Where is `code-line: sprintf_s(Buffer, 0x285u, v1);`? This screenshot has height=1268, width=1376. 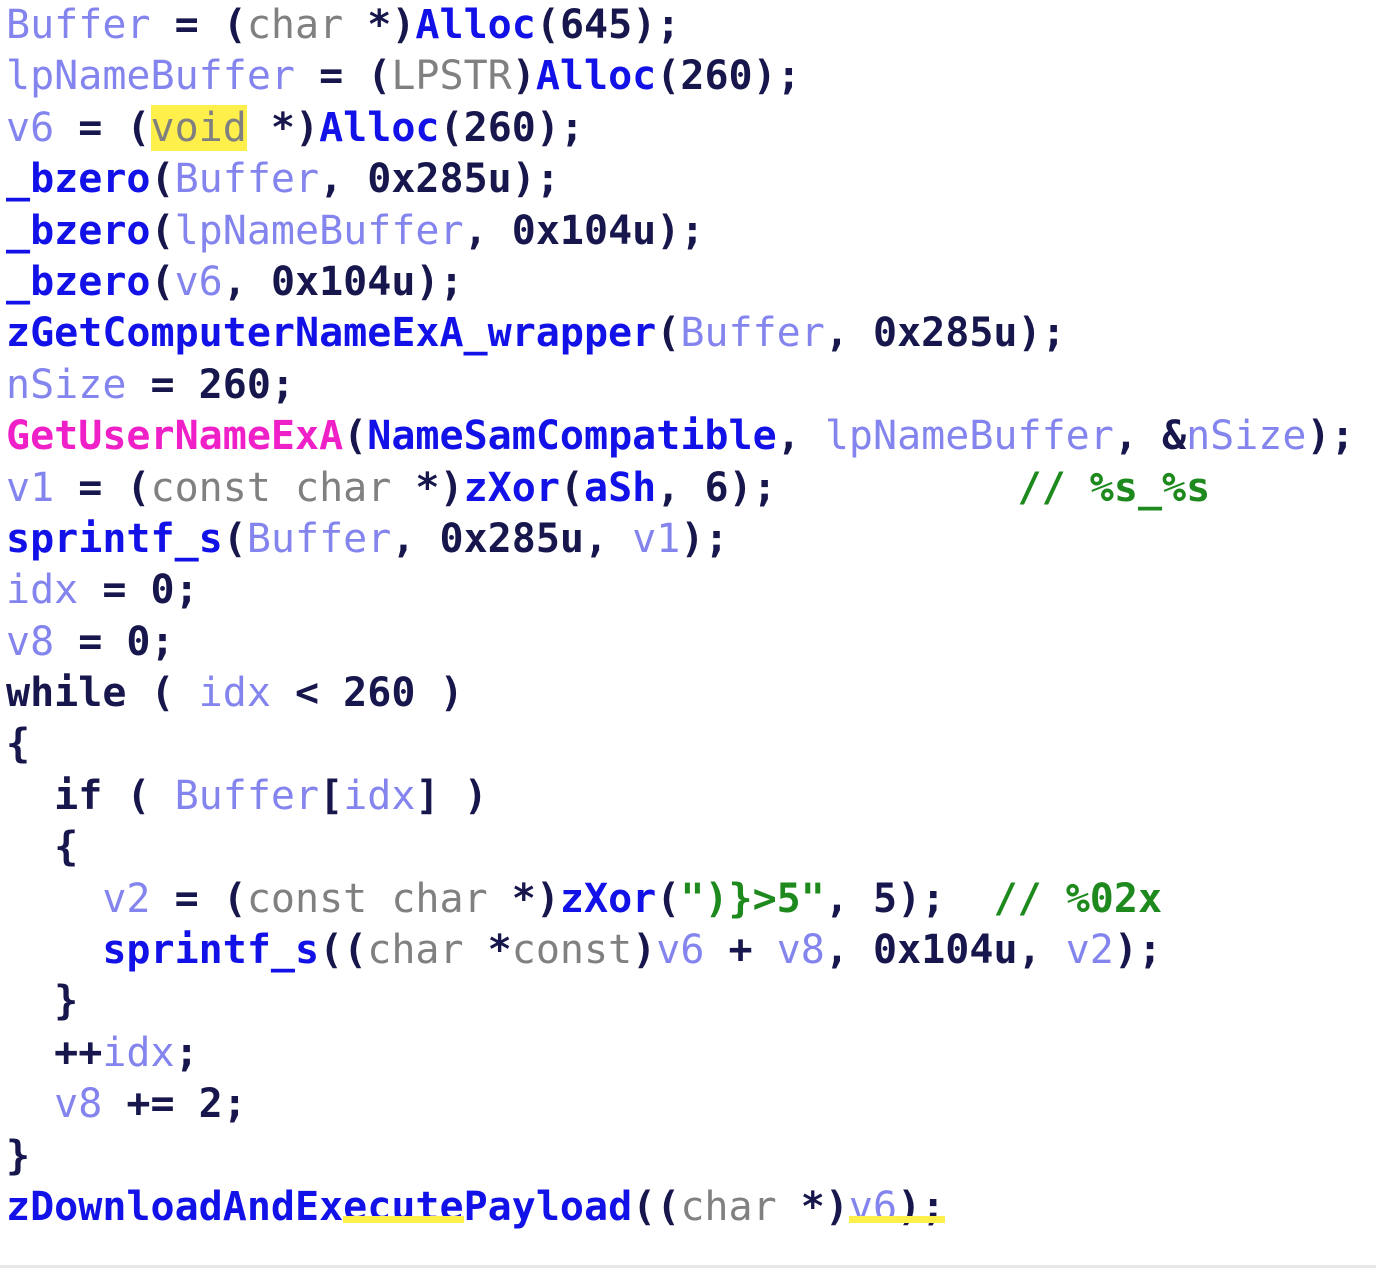 code-line: sprintf_s(Buffer, 0x285u, v1); is located at coordinates (688, 539).